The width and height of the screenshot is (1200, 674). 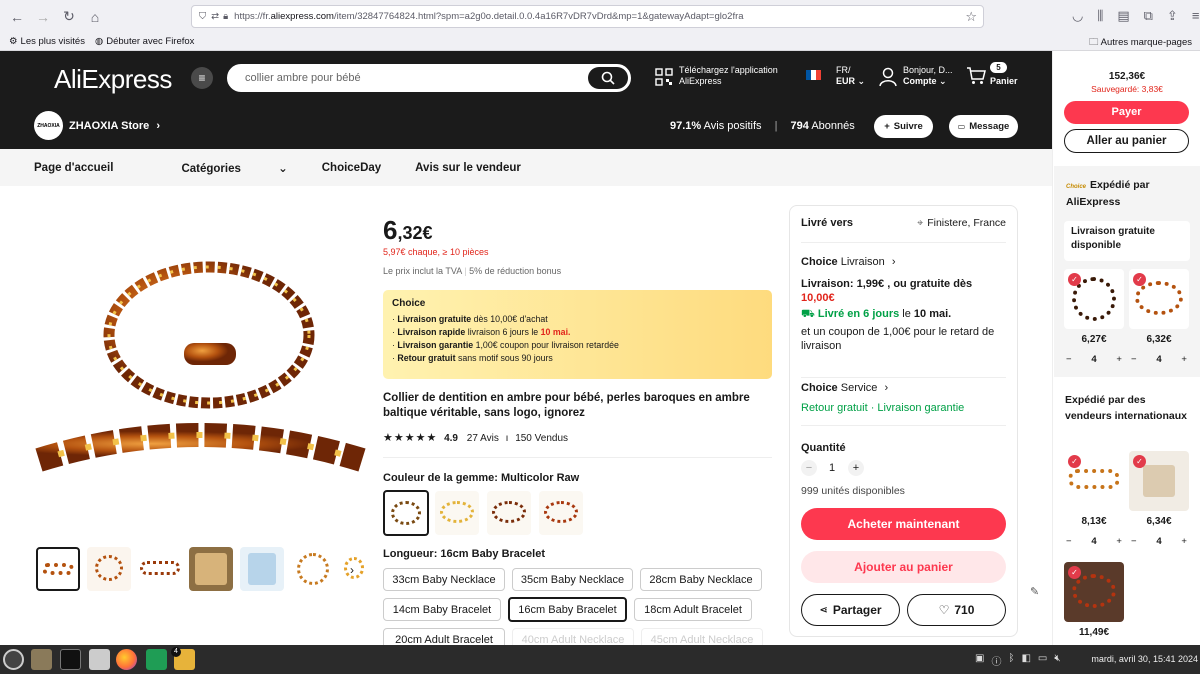 I want to click on reload-icon: ↻, so click(x=69, y=17).